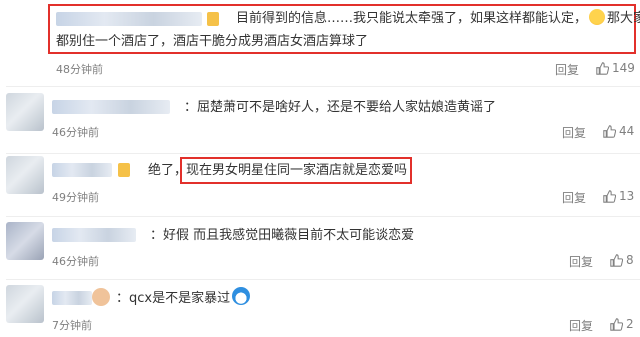 This screenshot has width=640, height=337. I want to click on like-button: 13, so click(618, 196).